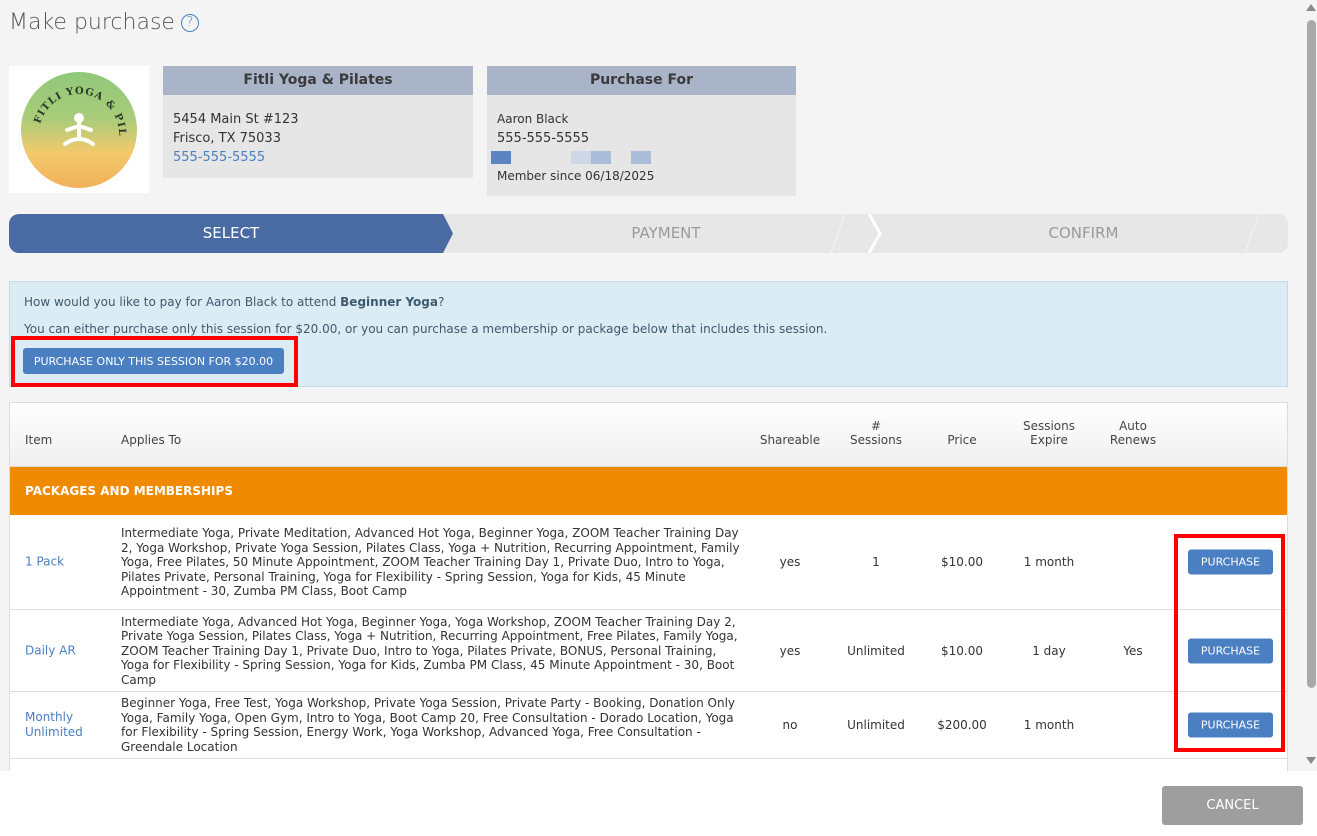 The height and width of the screenshot is (836, 1317). What do you see at coordinates (441, 302) in the screenshot?
I see `info-question-suffix: ?` at bounding box center [441, 302].